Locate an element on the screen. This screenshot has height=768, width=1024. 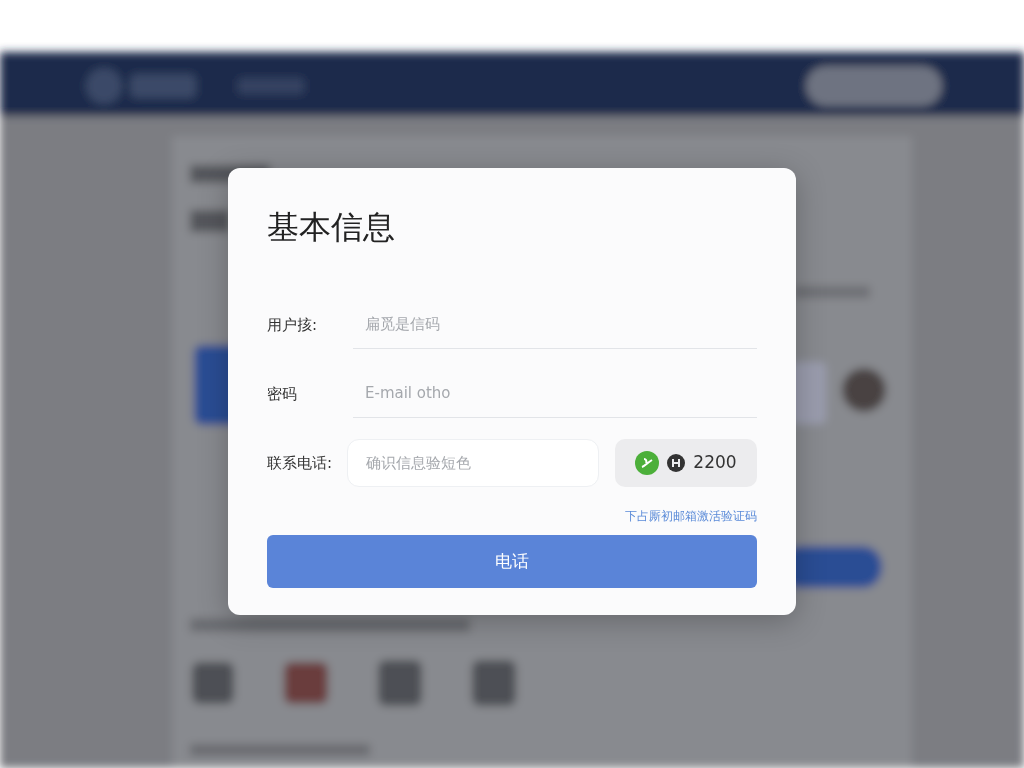
field-label: 密码 is located at coordinates (282, 394).